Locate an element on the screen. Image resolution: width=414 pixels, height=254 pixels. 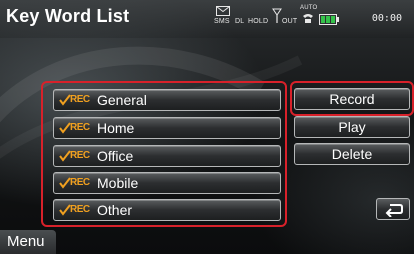
page-title: Key Word List is located at coordinates (68, 16).